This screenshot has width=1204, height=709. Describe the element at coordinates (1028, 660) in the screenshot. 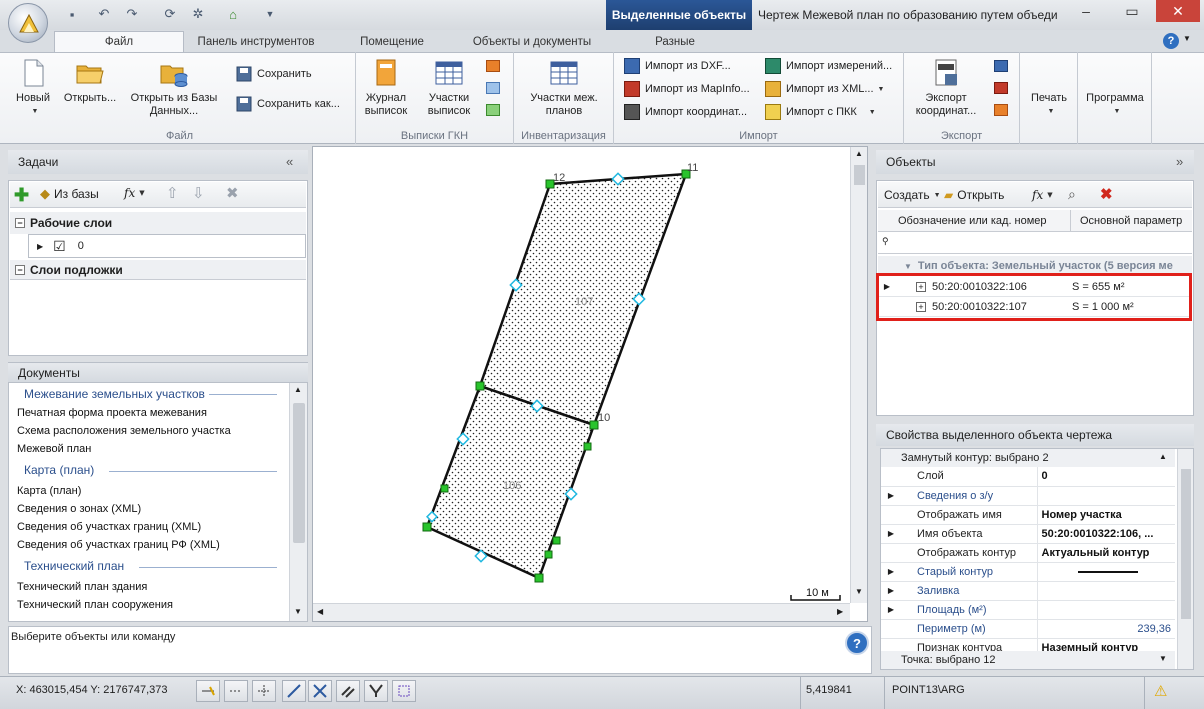

I see `property-section-point: Точка: выбрано 12 ▼` at that location.